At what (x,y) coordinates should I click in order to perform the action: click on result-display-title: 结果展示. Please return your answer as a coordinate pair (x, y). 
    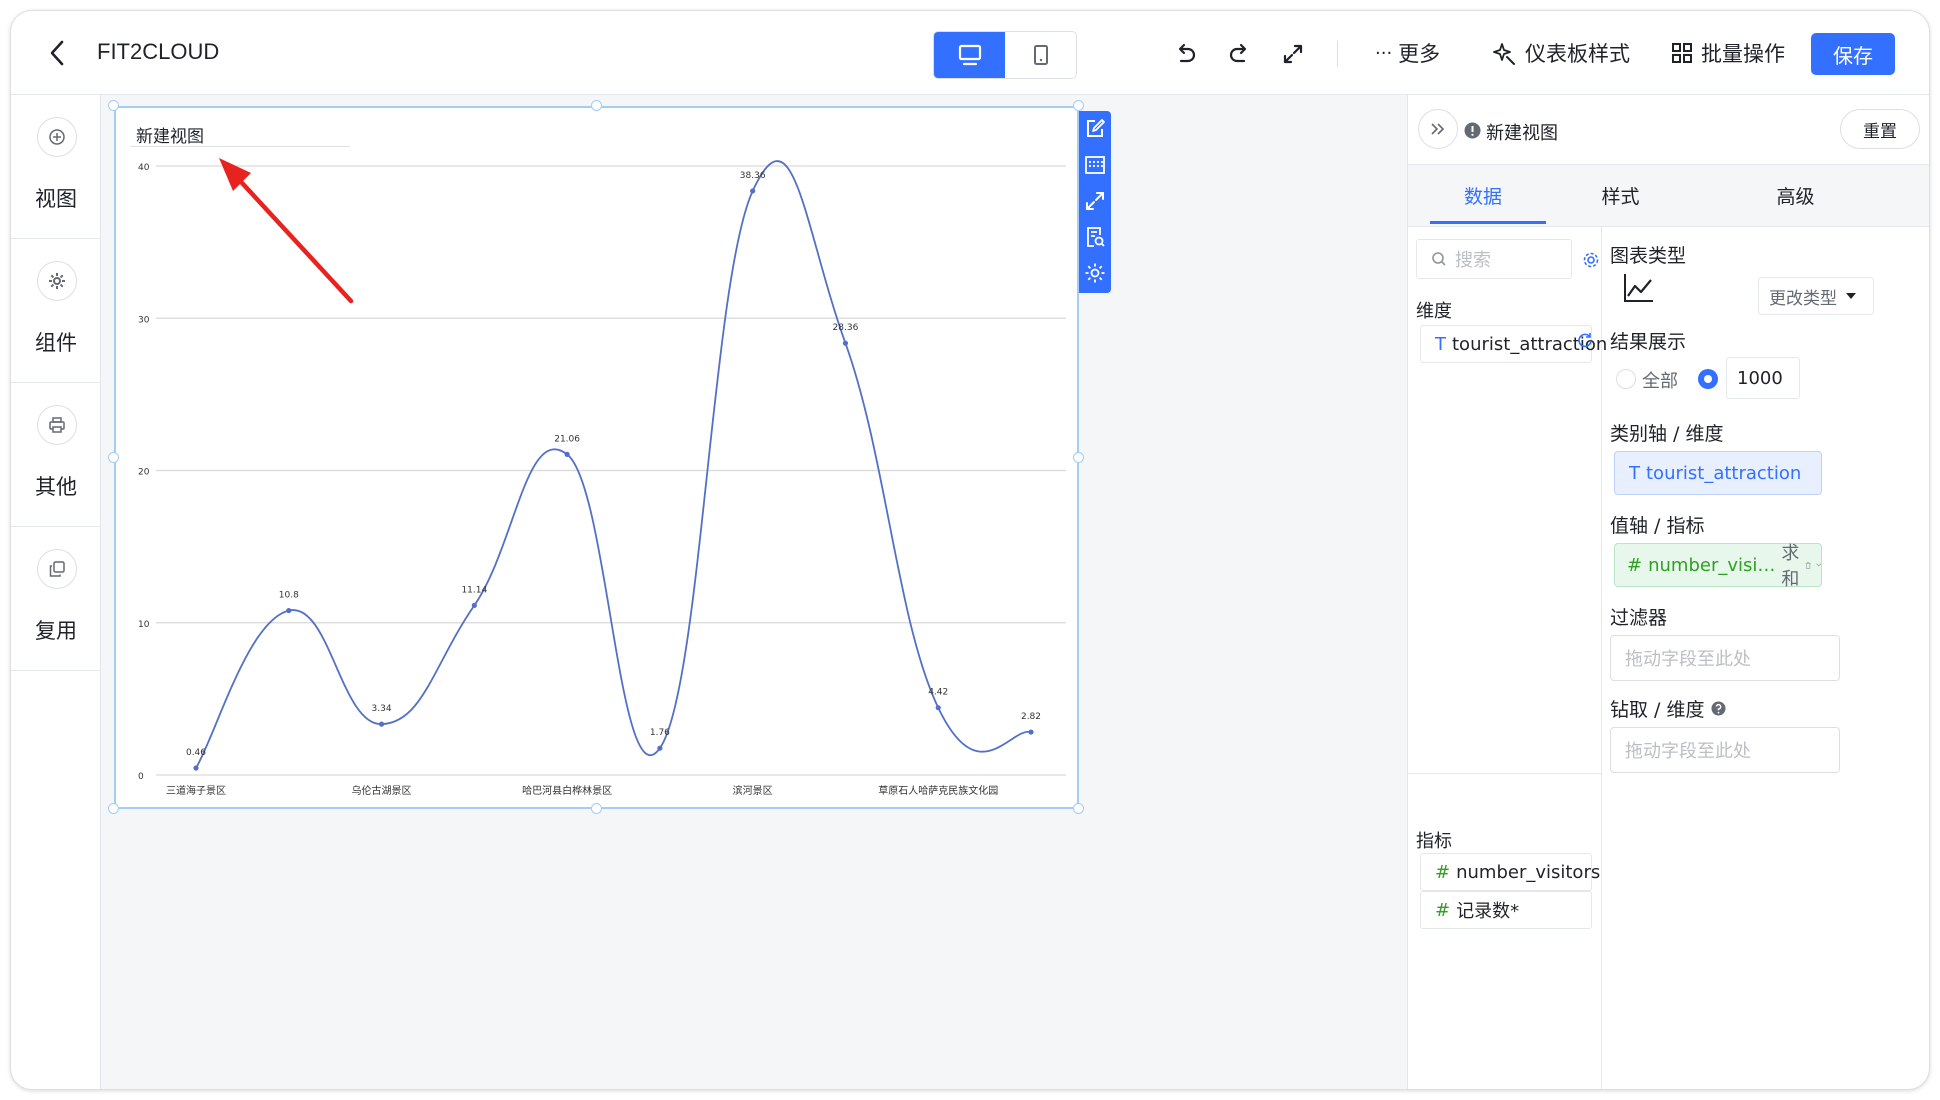
    Looking at the image, I should click on (1648, 342).